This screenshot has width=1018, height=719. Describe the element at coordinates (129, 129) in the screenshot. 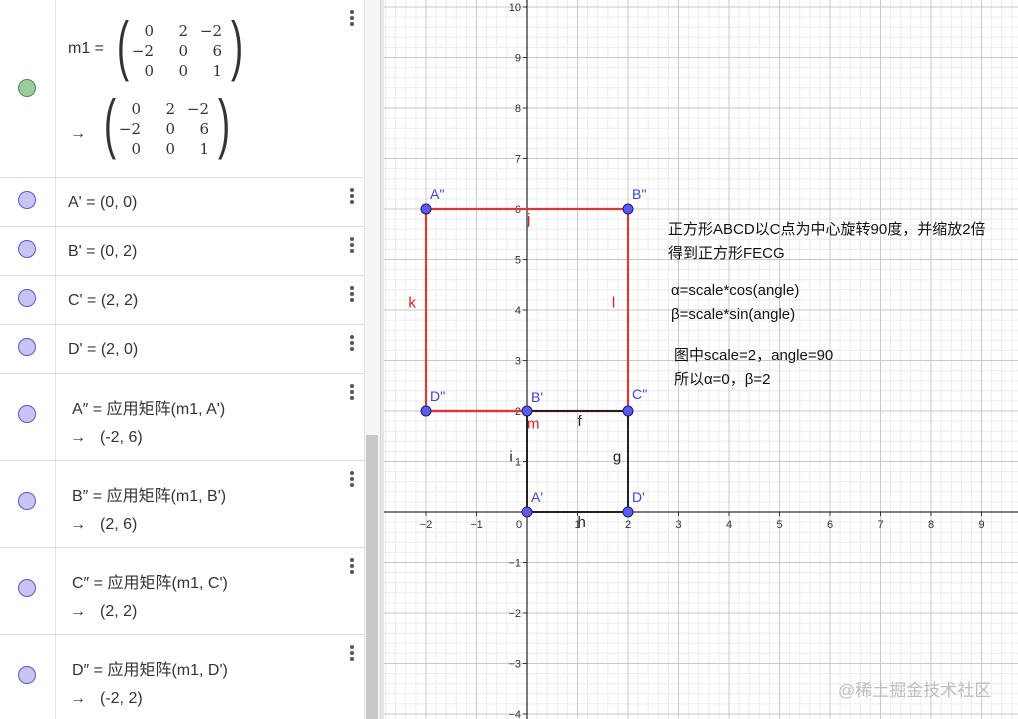

I see `matrix-output-cell: −2` at that location.